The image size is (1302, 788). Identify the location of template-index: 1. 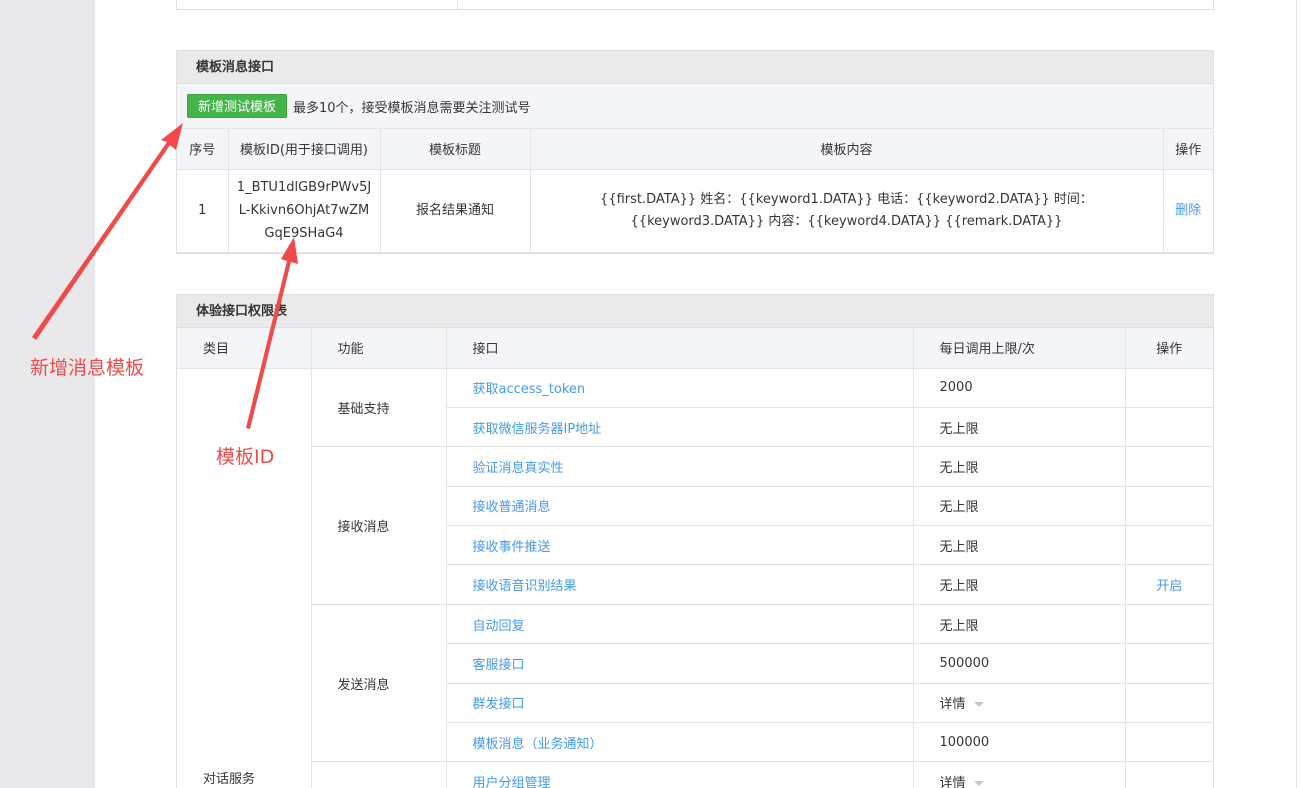
(203, 211).